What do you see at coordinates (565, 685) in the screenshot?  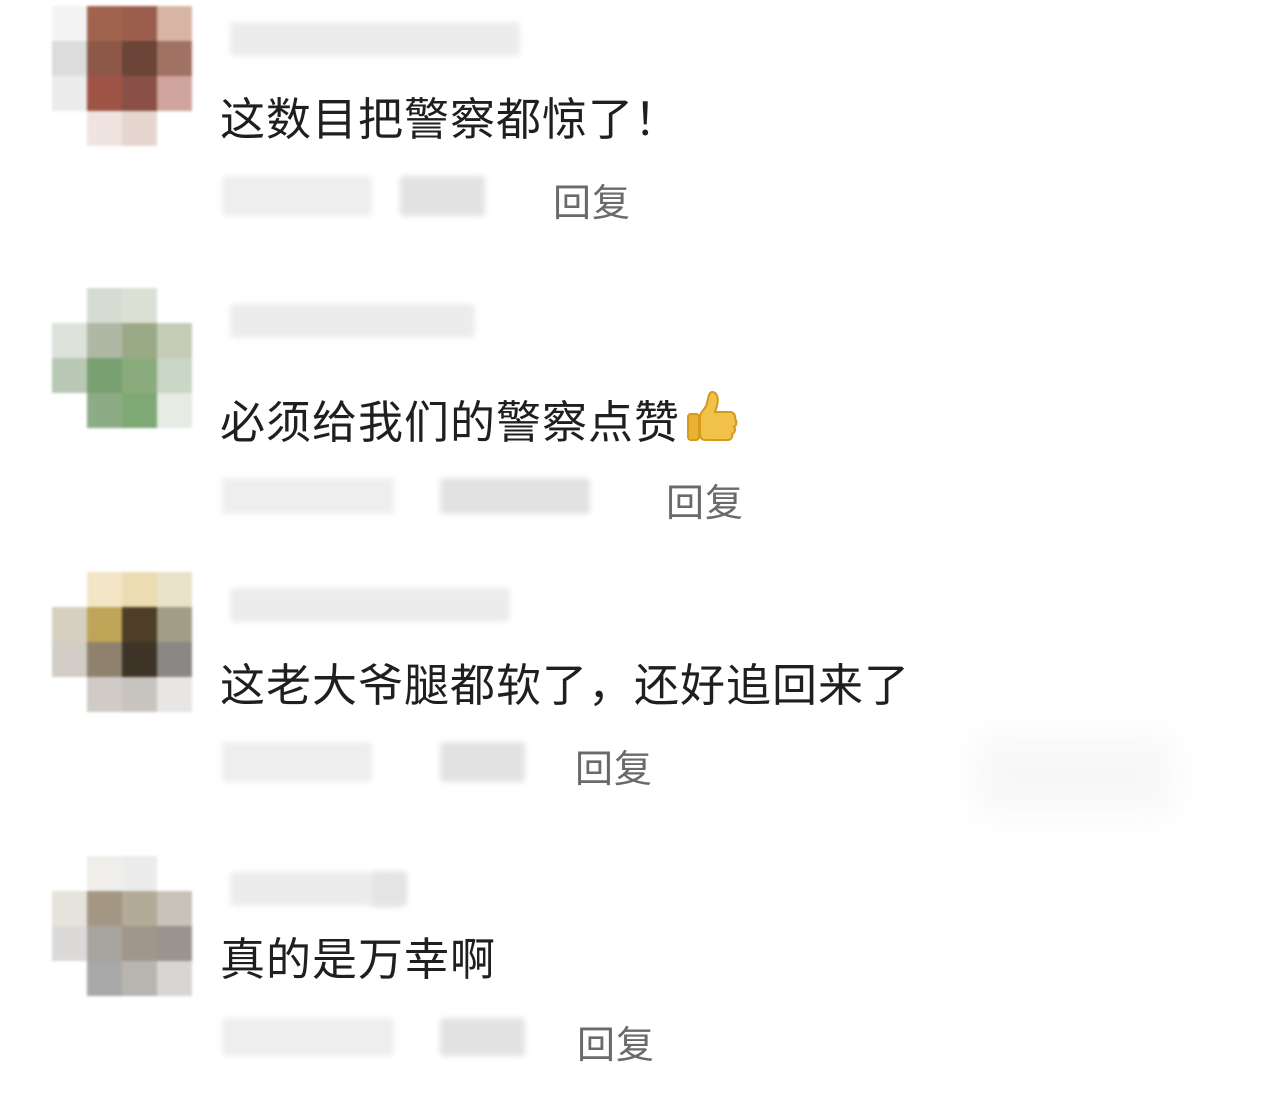 I see `comment-text: 这老大爷腿都软了，还好追回来了` at bounding box center [565, 685].